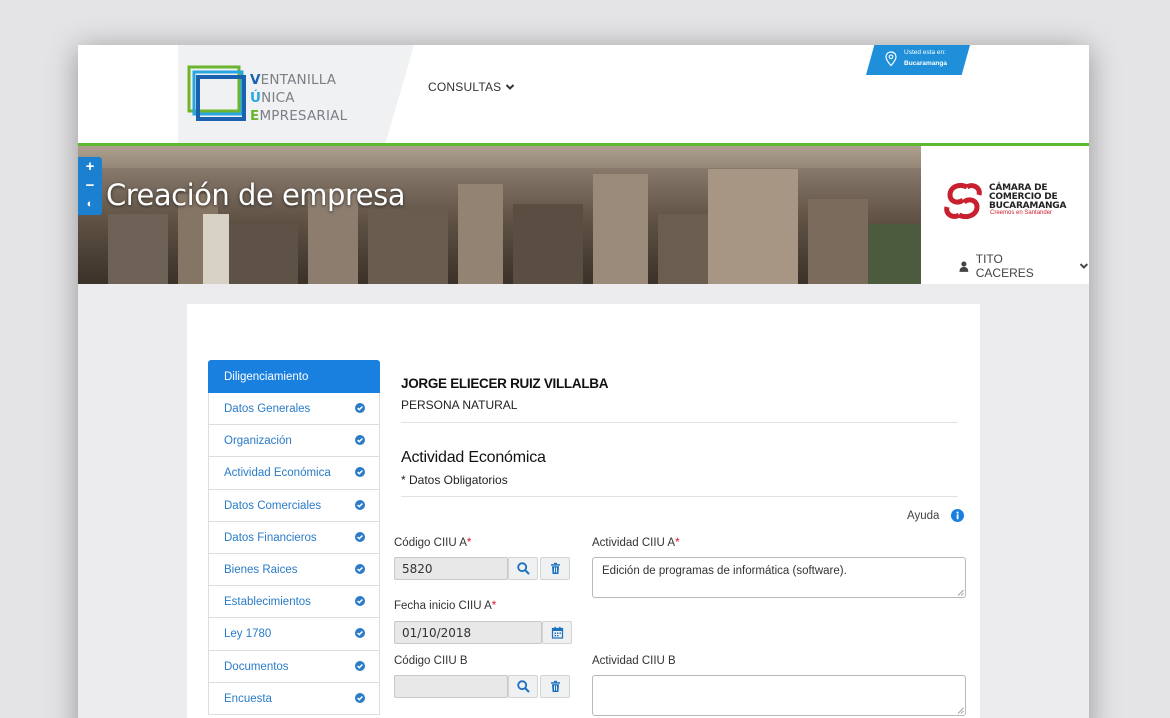 This screenshot has height=718, width=1170. Describe the element at coordinates (1004, 266) in the screenshot. I see `user-name: TITO CACERES` at that location.